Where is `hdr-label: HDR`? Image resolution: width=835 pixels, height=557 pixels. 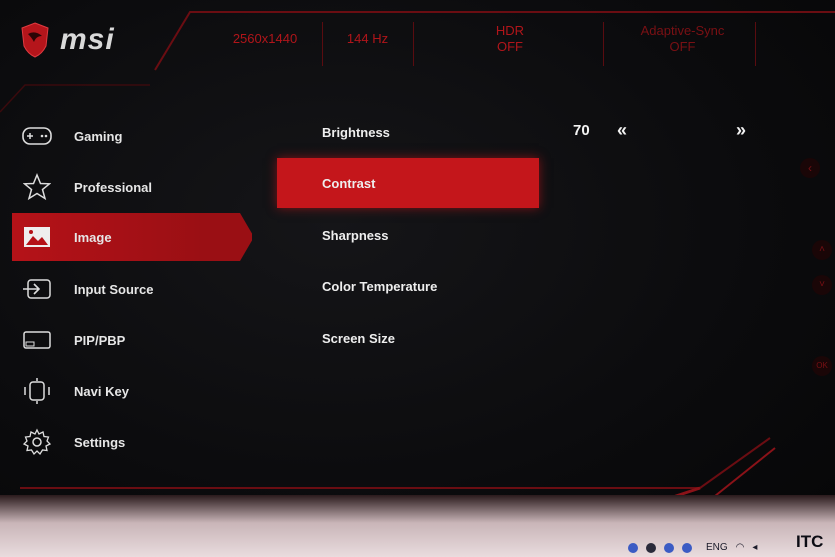
hdr-label: HDR is located at coordinates (510, 30).